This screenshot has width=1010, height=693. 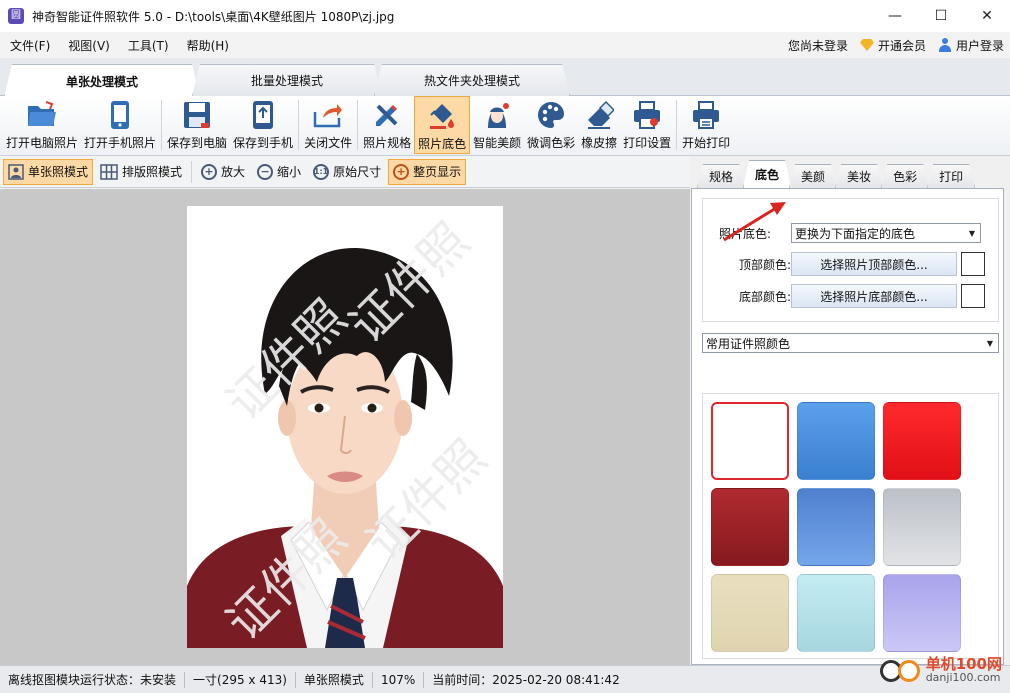 What do you see at coordinates (93, 679) in the screenshot?
I see `status-module: 离线抠图模块运行状态：未安装` at bounding box center [93, 679].